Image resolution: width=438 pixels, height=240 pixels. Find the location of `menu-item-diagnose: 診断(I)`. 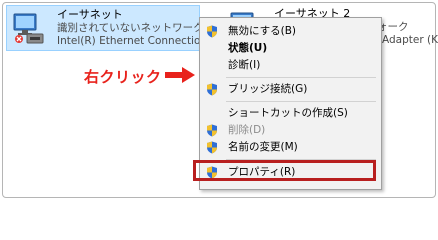

menu-item-diagnose: 診断(I) is located at coordinates (290, 65).